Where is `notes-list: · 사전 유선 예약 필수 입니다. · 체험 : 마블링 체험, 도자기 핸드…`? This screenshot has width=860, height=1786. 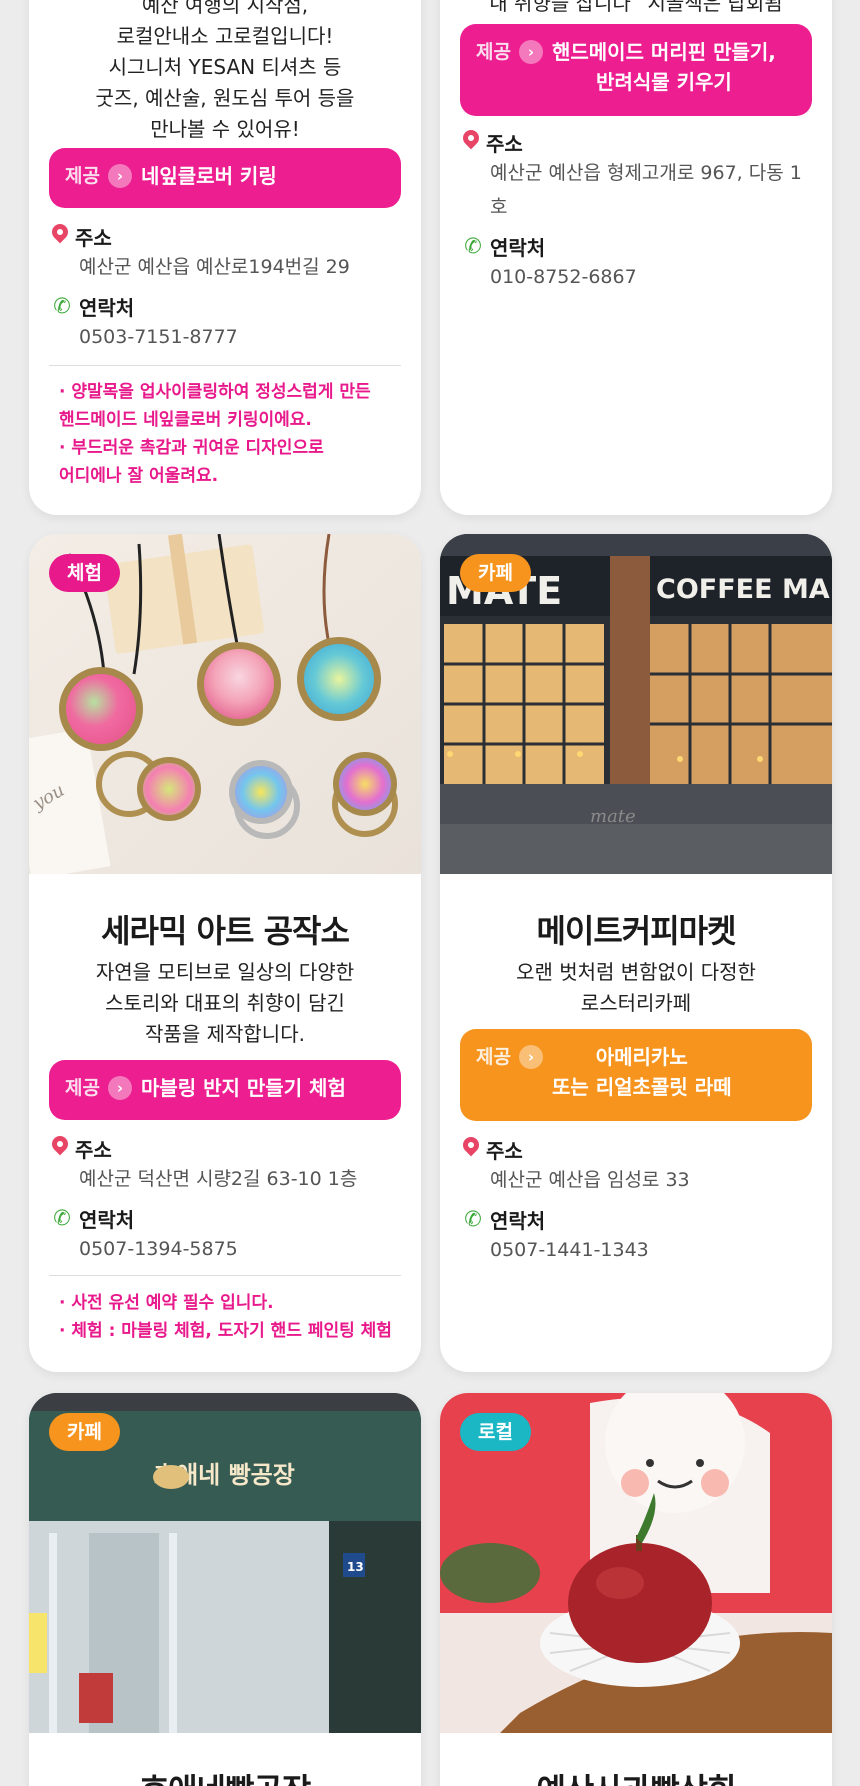 notes-list: · 사전 유선 예약 필수 입니다. · 체험 : 마블링 체험, 도자기 핸드… is located at coordinates (230, 1317).